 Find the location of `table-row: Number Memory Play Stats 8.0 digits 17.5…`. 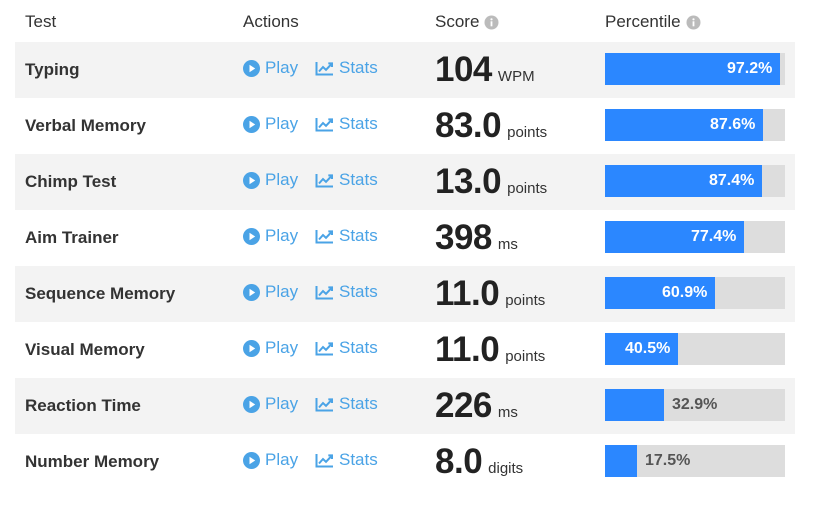

table-row: Number Memory Play Stats 8.0 digits 17.5… is located at coordinates (405, 462).